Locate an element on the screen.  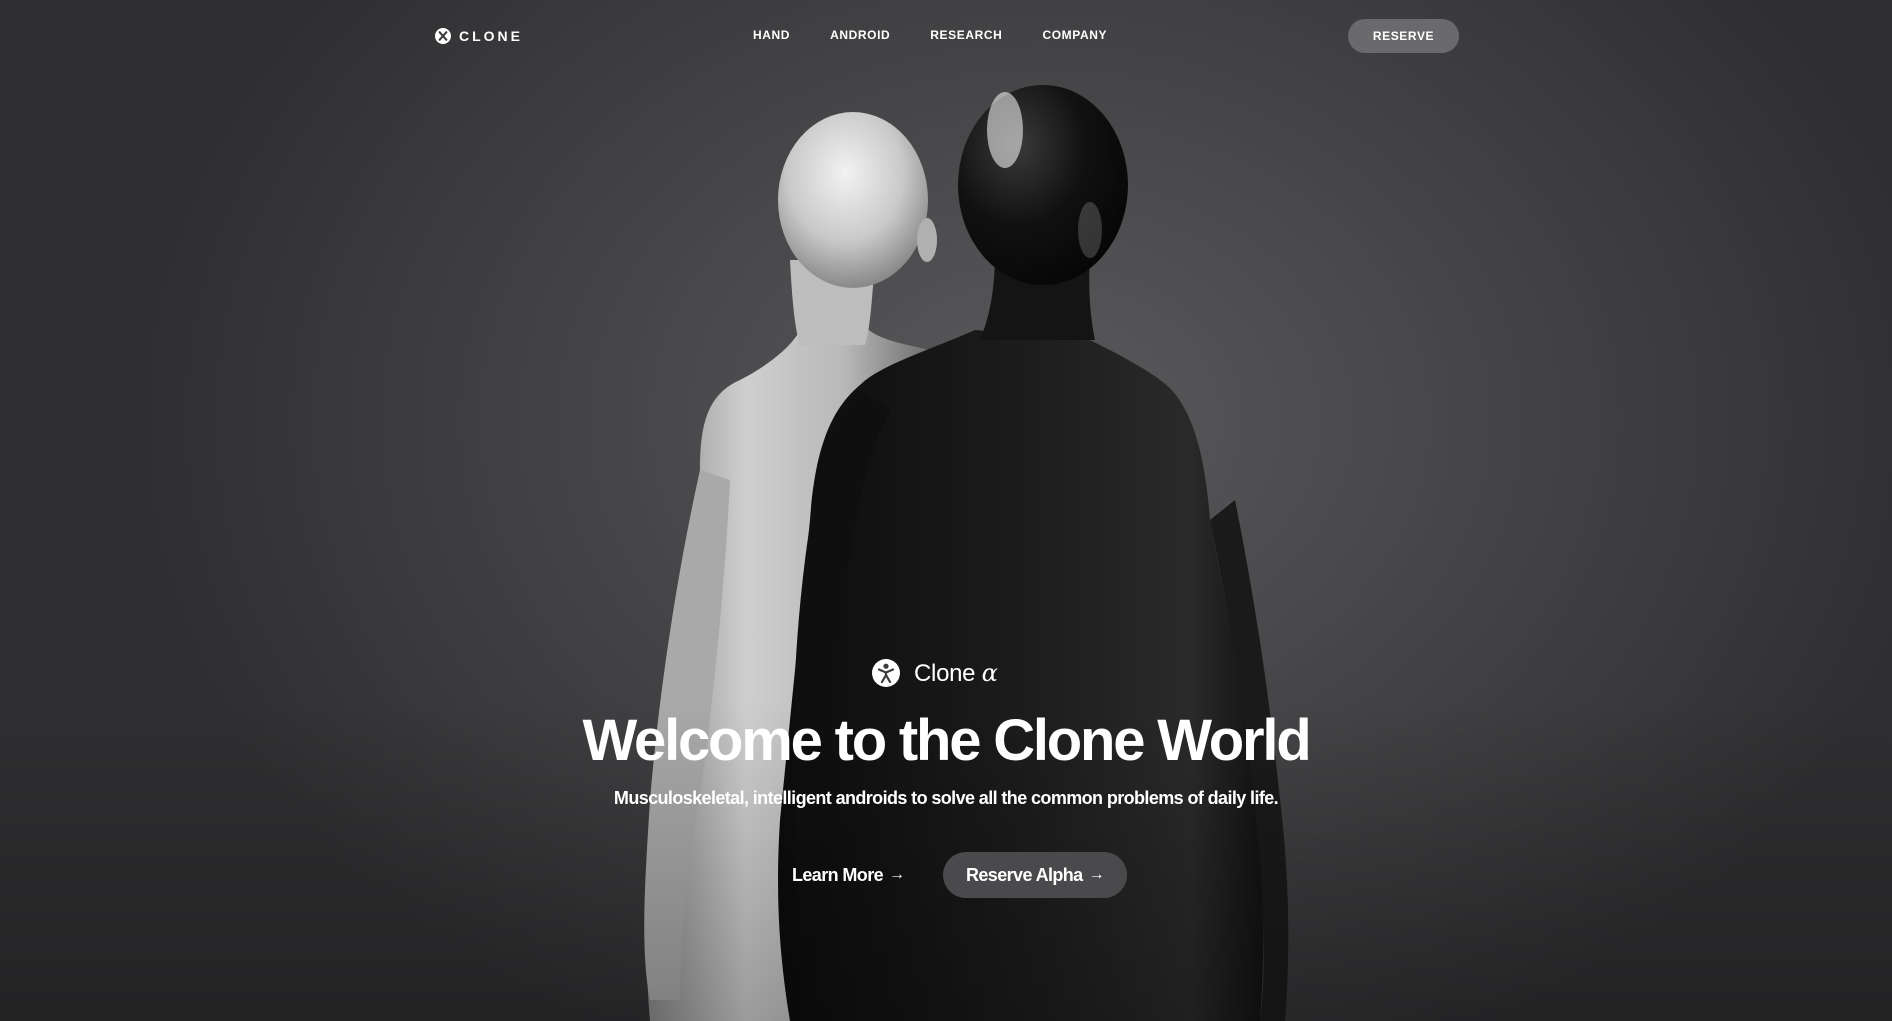
nav-link-research: RESEARCH is located at coordinates (966, 35).